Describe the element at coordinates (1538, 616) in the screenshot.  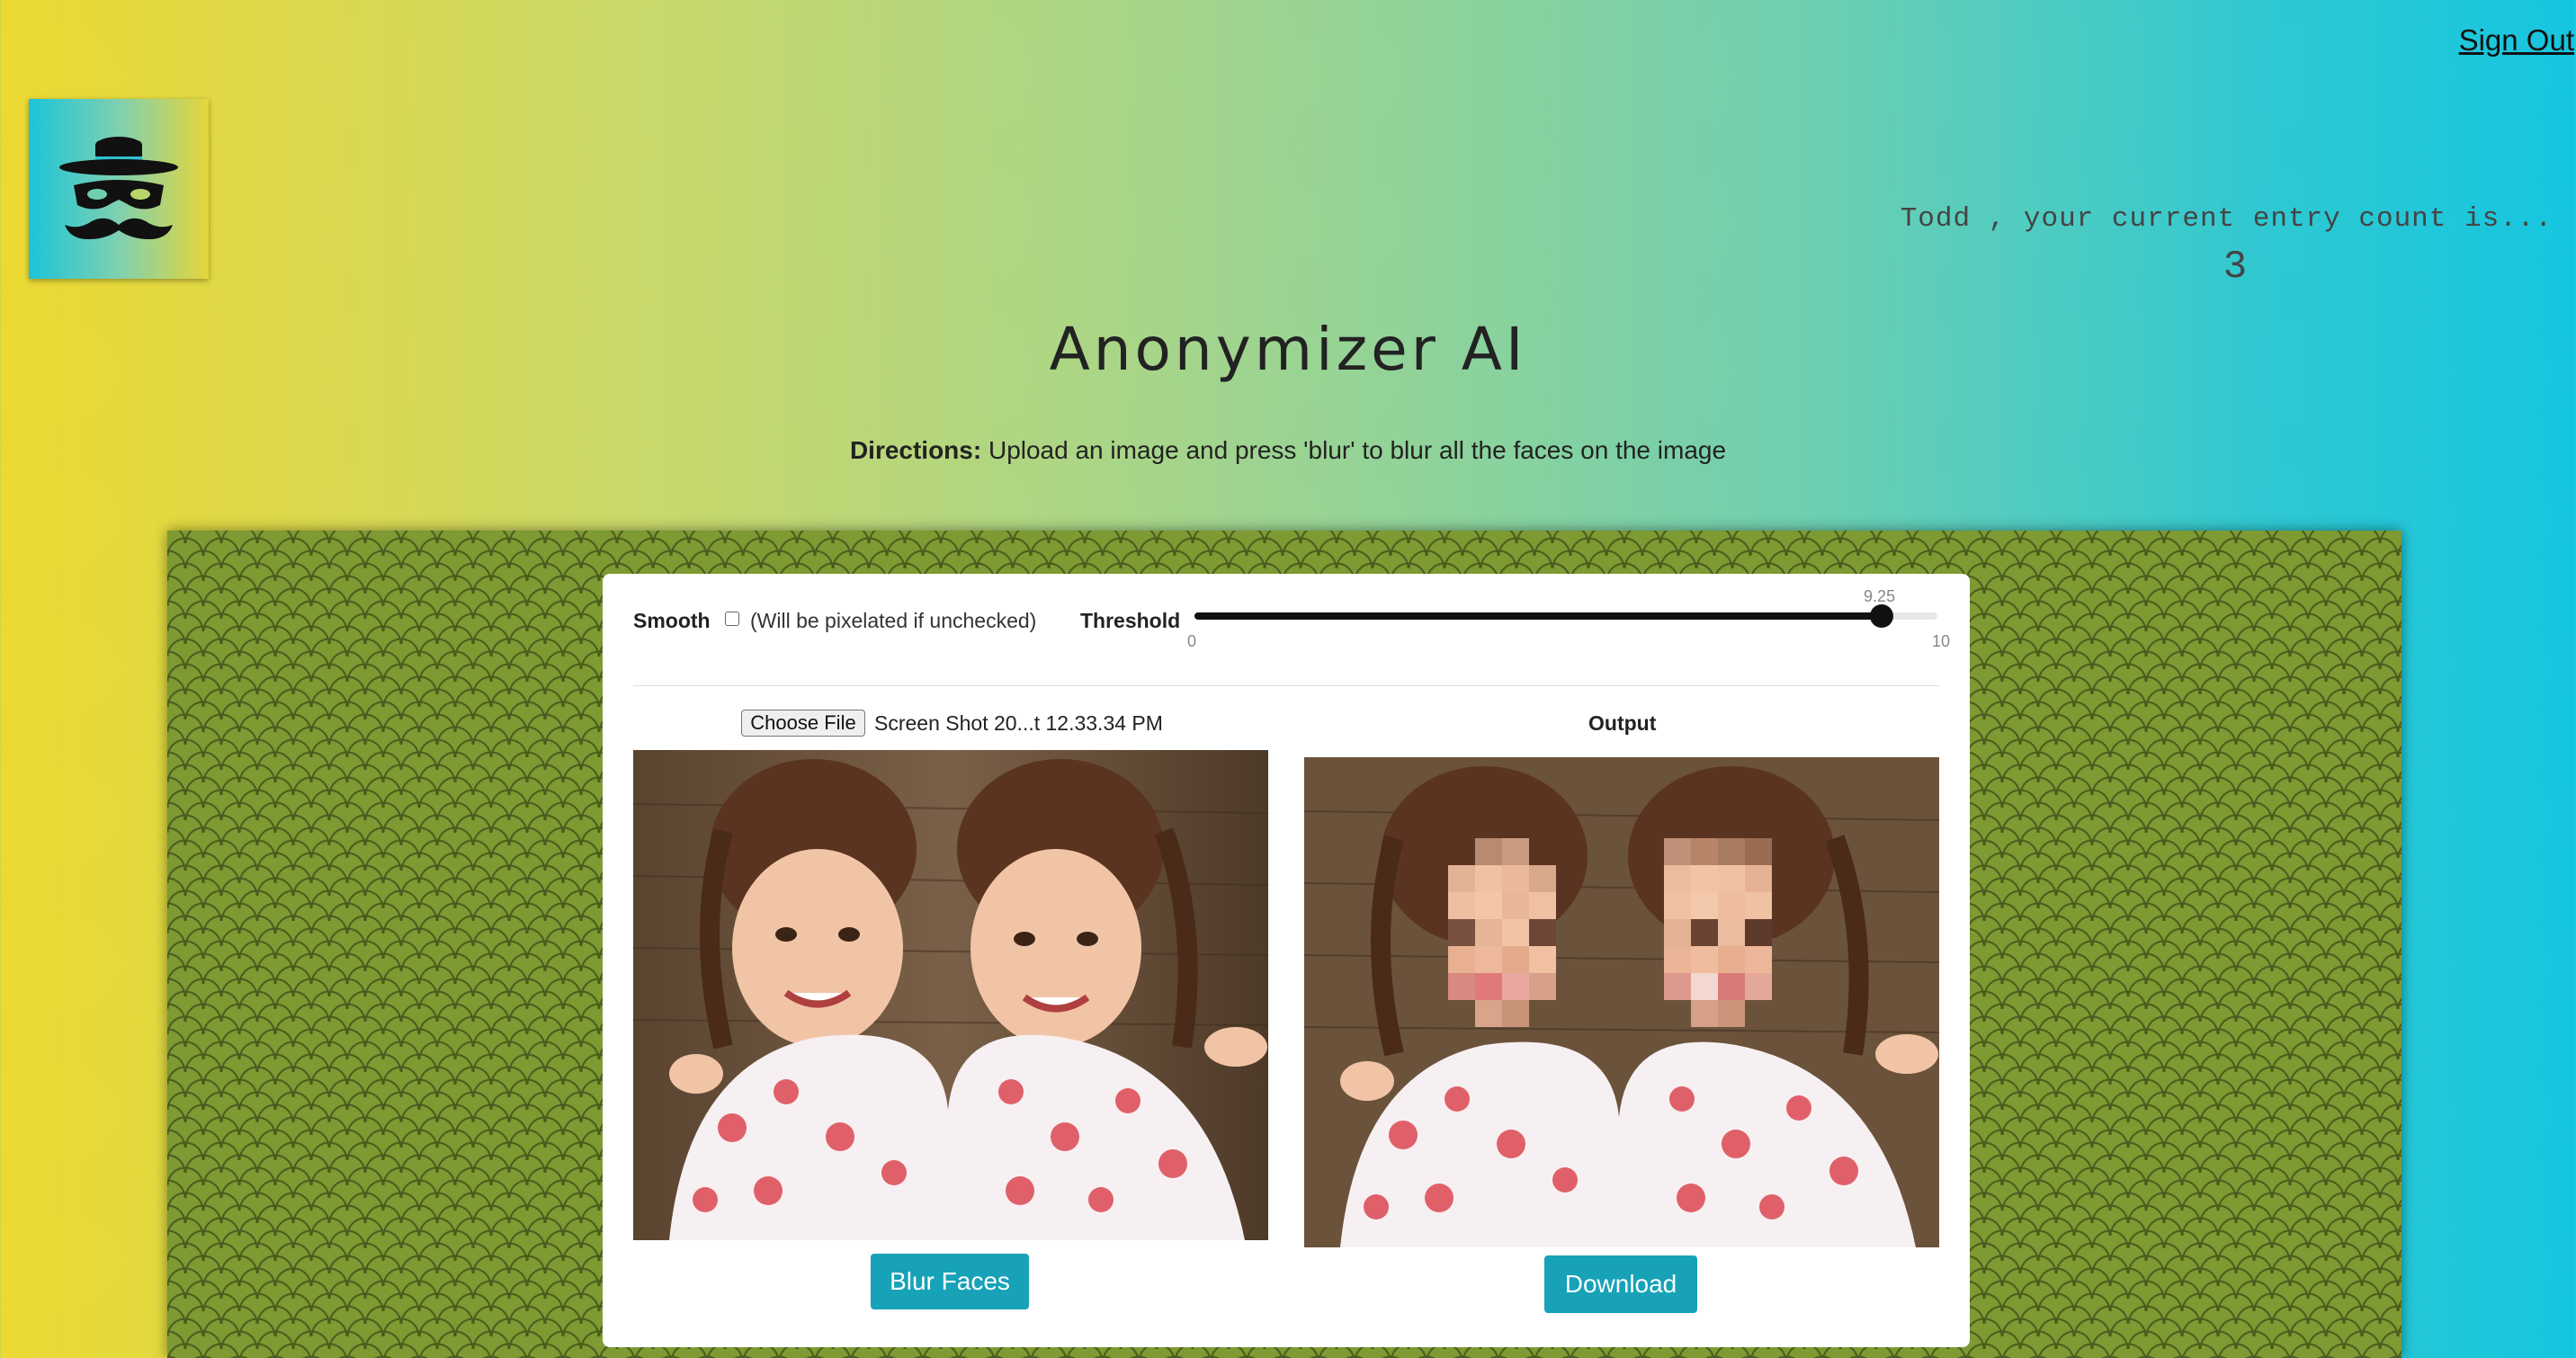
I see `threshold-slider-fill` at that location.